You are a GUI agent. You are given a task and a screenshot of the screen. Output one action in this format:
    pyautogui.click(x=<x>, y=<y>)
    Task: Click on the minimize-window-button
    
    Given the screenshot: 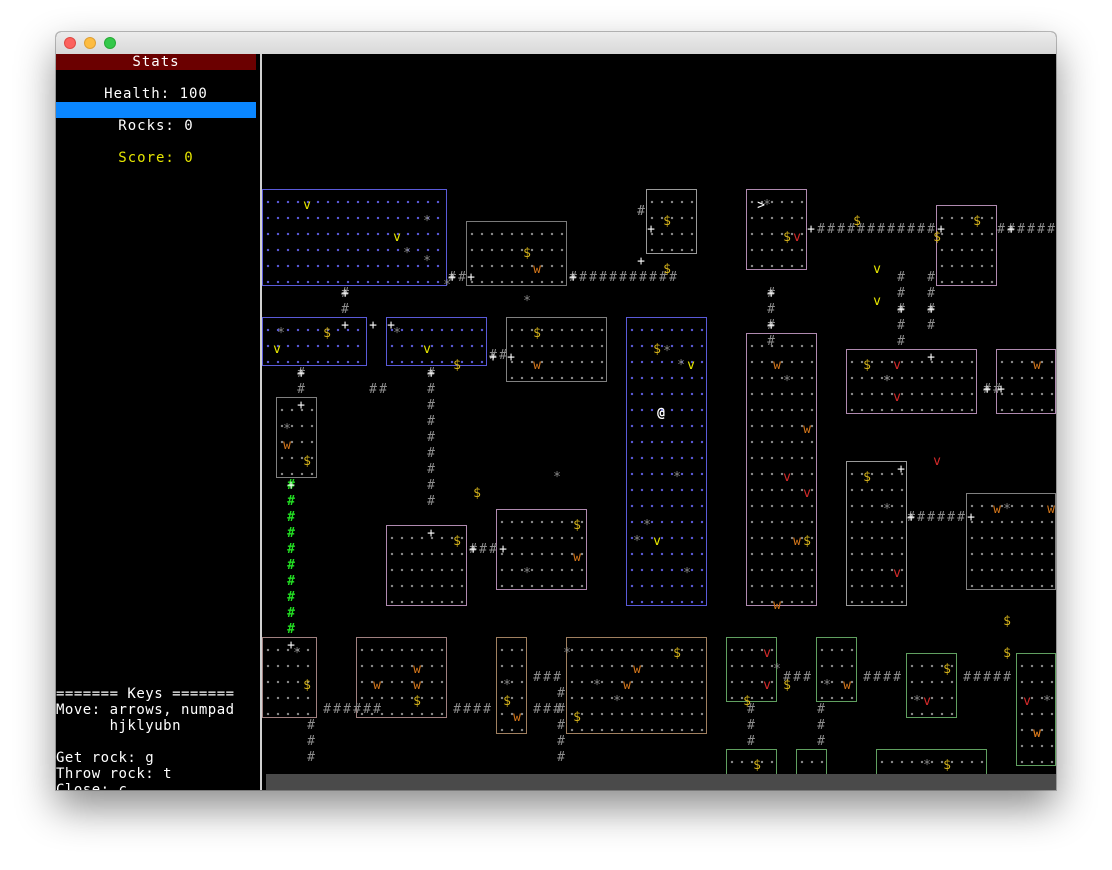 What is the action you would take?
    pyautogui.click(x=90, y=43)
    